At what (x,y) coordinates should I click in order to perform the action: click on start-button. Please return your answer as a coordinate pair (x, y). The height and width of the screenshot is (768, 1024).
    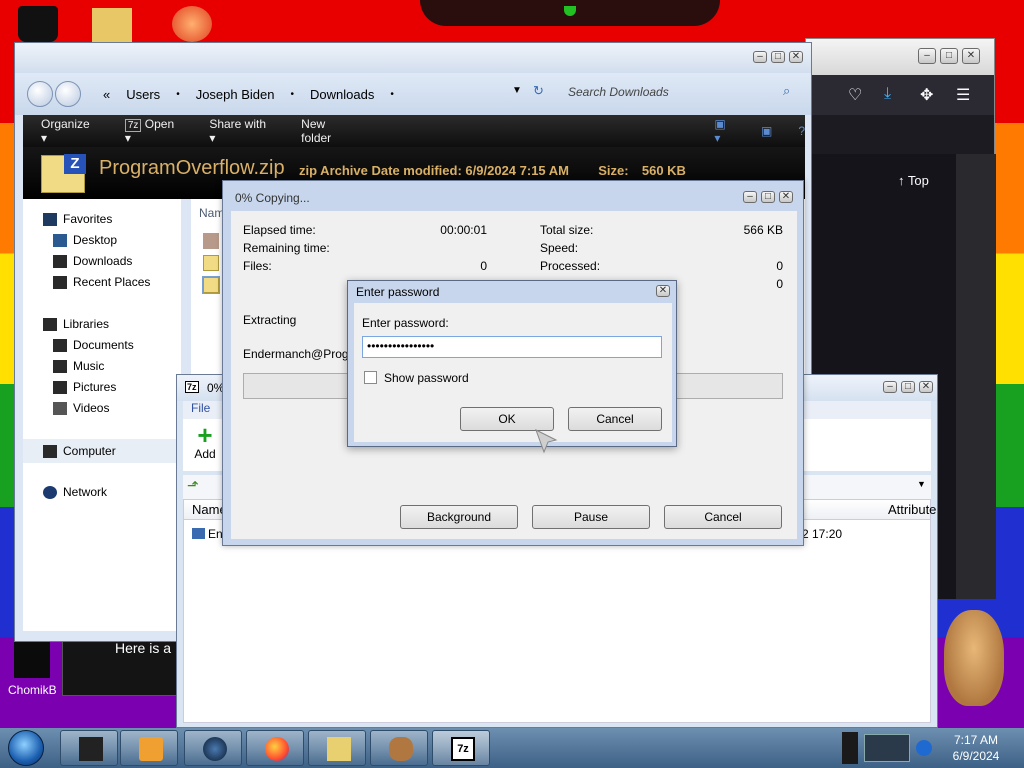
    Looking at the image, I should click on (26, 748).